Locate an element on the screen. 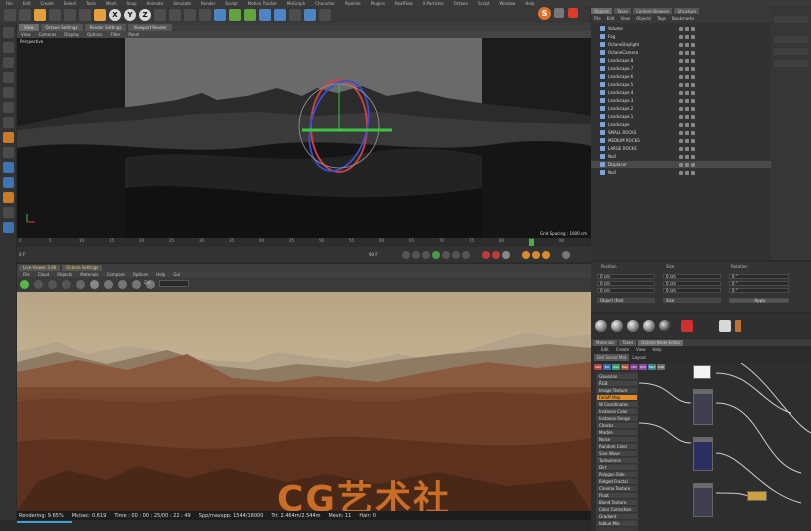  menu-item-simulate: Simulate is located at coordinates (182, 3).